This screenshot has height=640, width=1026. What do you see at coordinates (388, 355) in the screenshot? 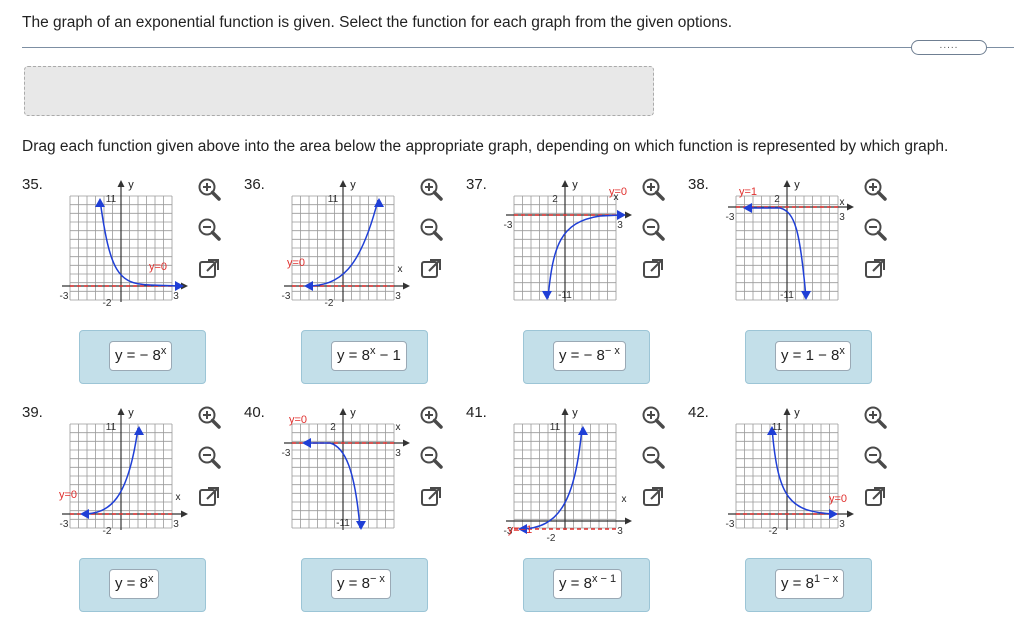
I see `function-tail: − 1` at bounding box center [388, 355].